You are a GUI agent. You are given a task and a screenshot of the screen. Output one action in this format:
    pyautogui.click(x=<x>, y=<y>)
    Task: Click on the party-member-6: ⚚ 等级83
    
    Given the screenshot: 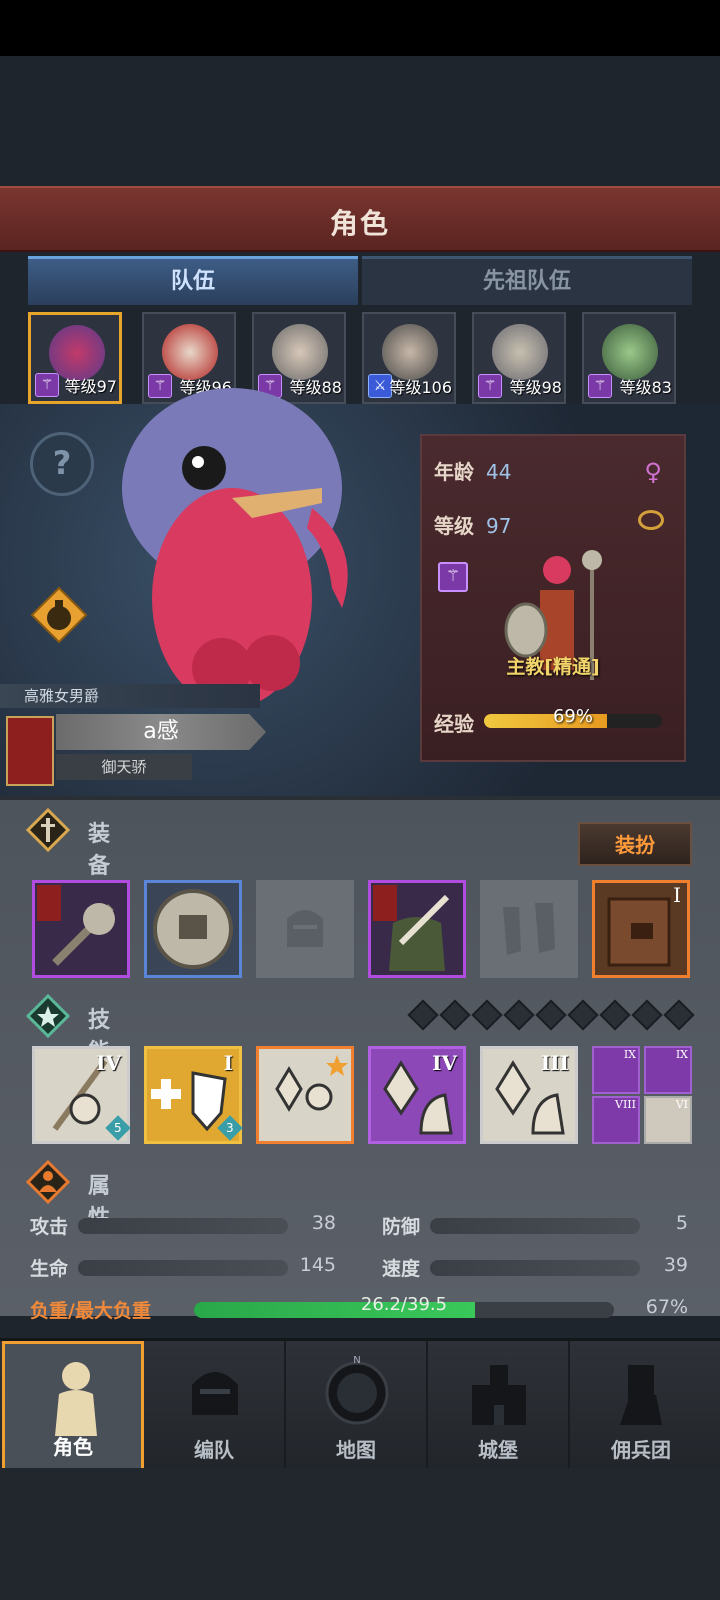 What is the action you would take?
    pyautogui.click(x=629, y=358)
    